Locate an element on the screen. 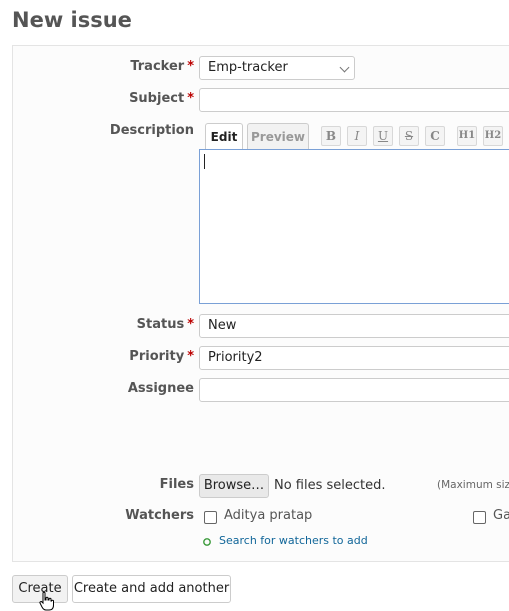 The height and width of the screenshot is (611, 509). files-status: No files selected. is located at coordinates (330, 485).